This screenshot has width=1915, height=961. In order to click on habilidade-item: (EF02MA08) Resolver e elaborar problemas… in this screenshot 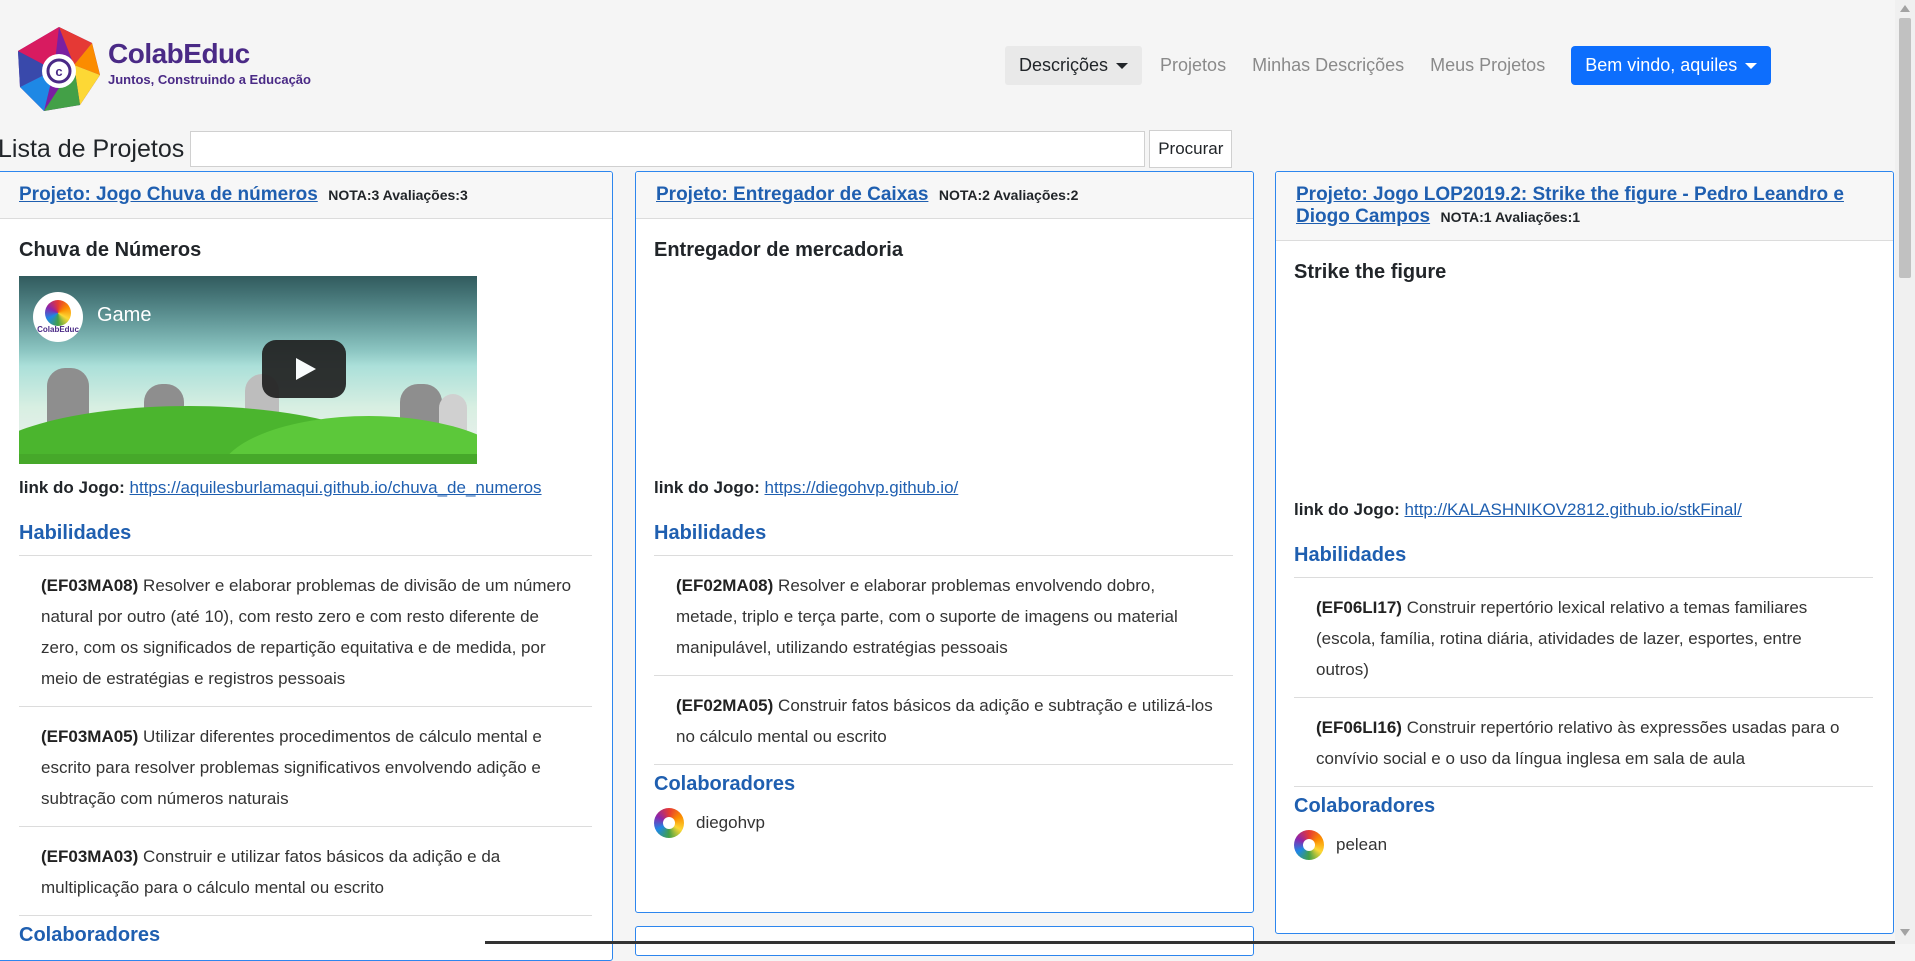, I will do `click(943, 616)`.